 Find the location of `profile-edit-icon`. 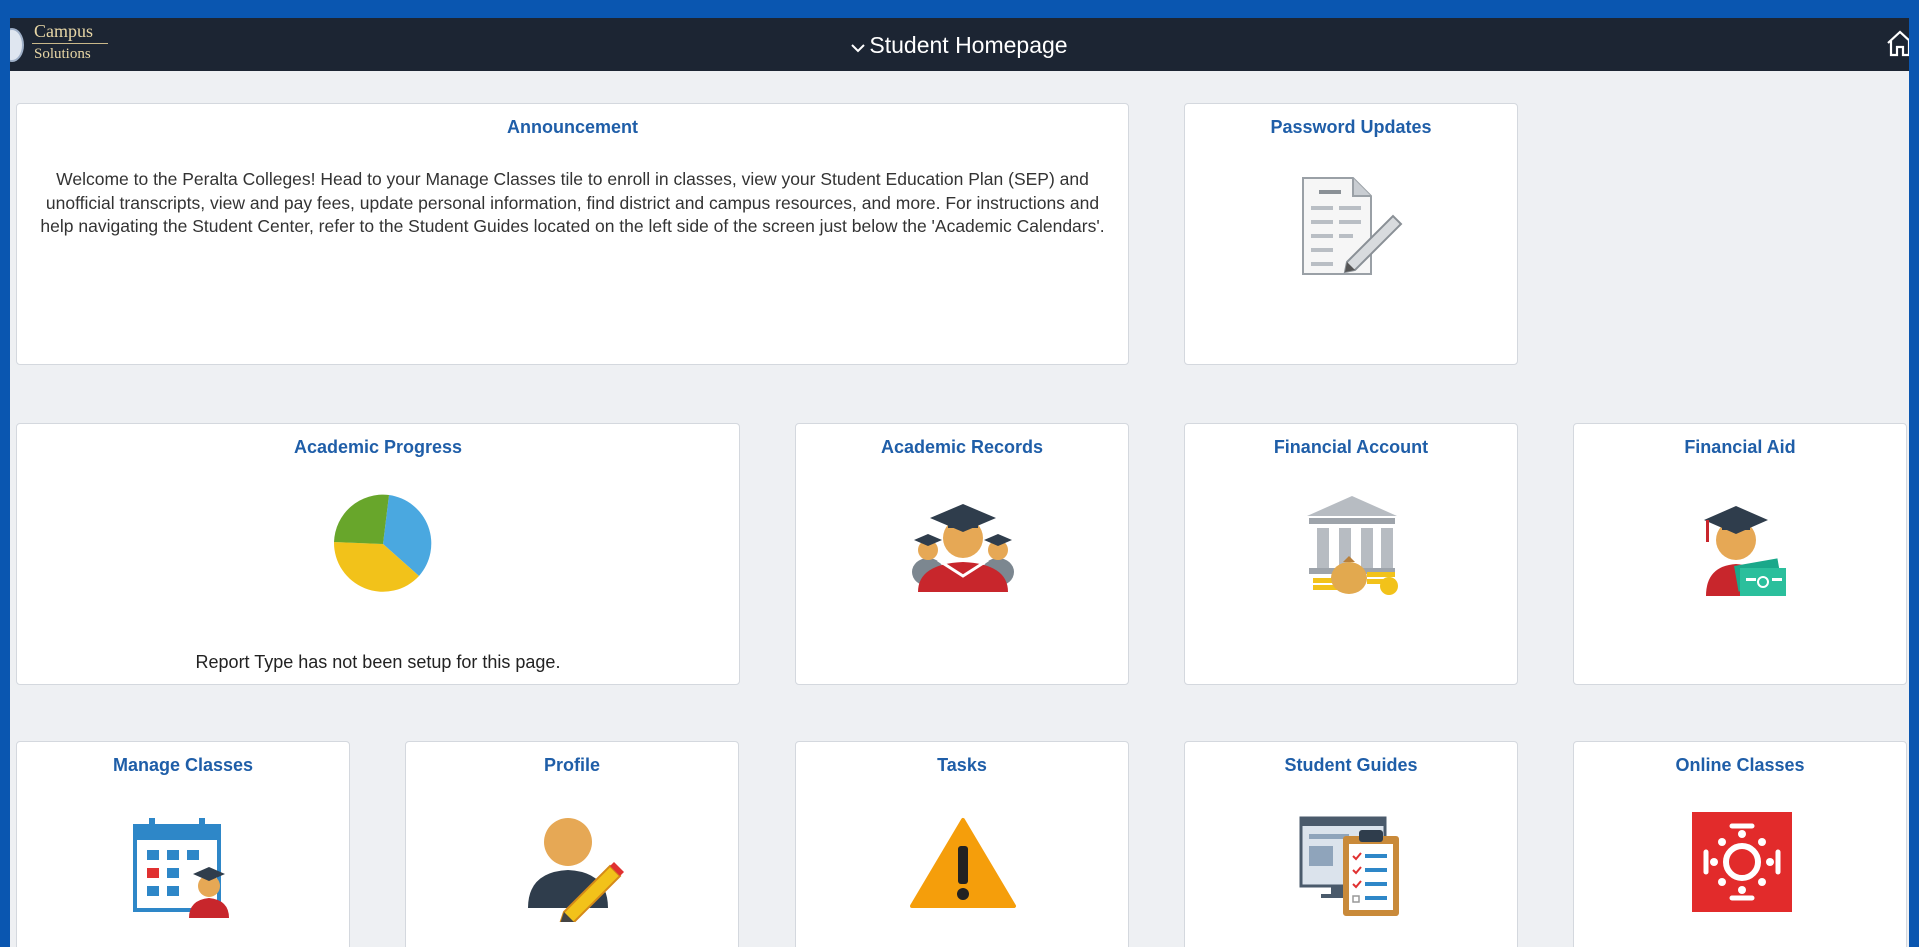

profile-edit-icon is located at coordinates (576, 870).